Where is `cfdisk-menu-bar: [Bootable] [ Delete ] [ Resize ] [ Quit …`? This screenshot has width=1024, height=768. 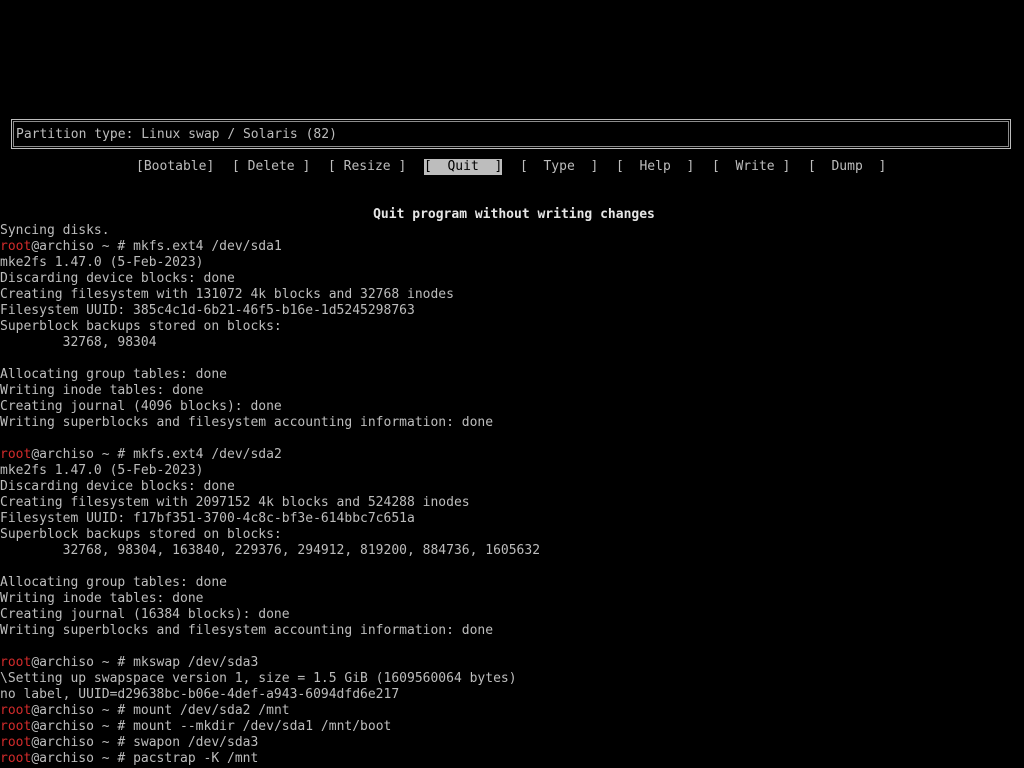
cfdisk-menu-bar: [Bootable] [ Delete ] [ Resize ] [ Quit … is located at coordinates (512, 167).